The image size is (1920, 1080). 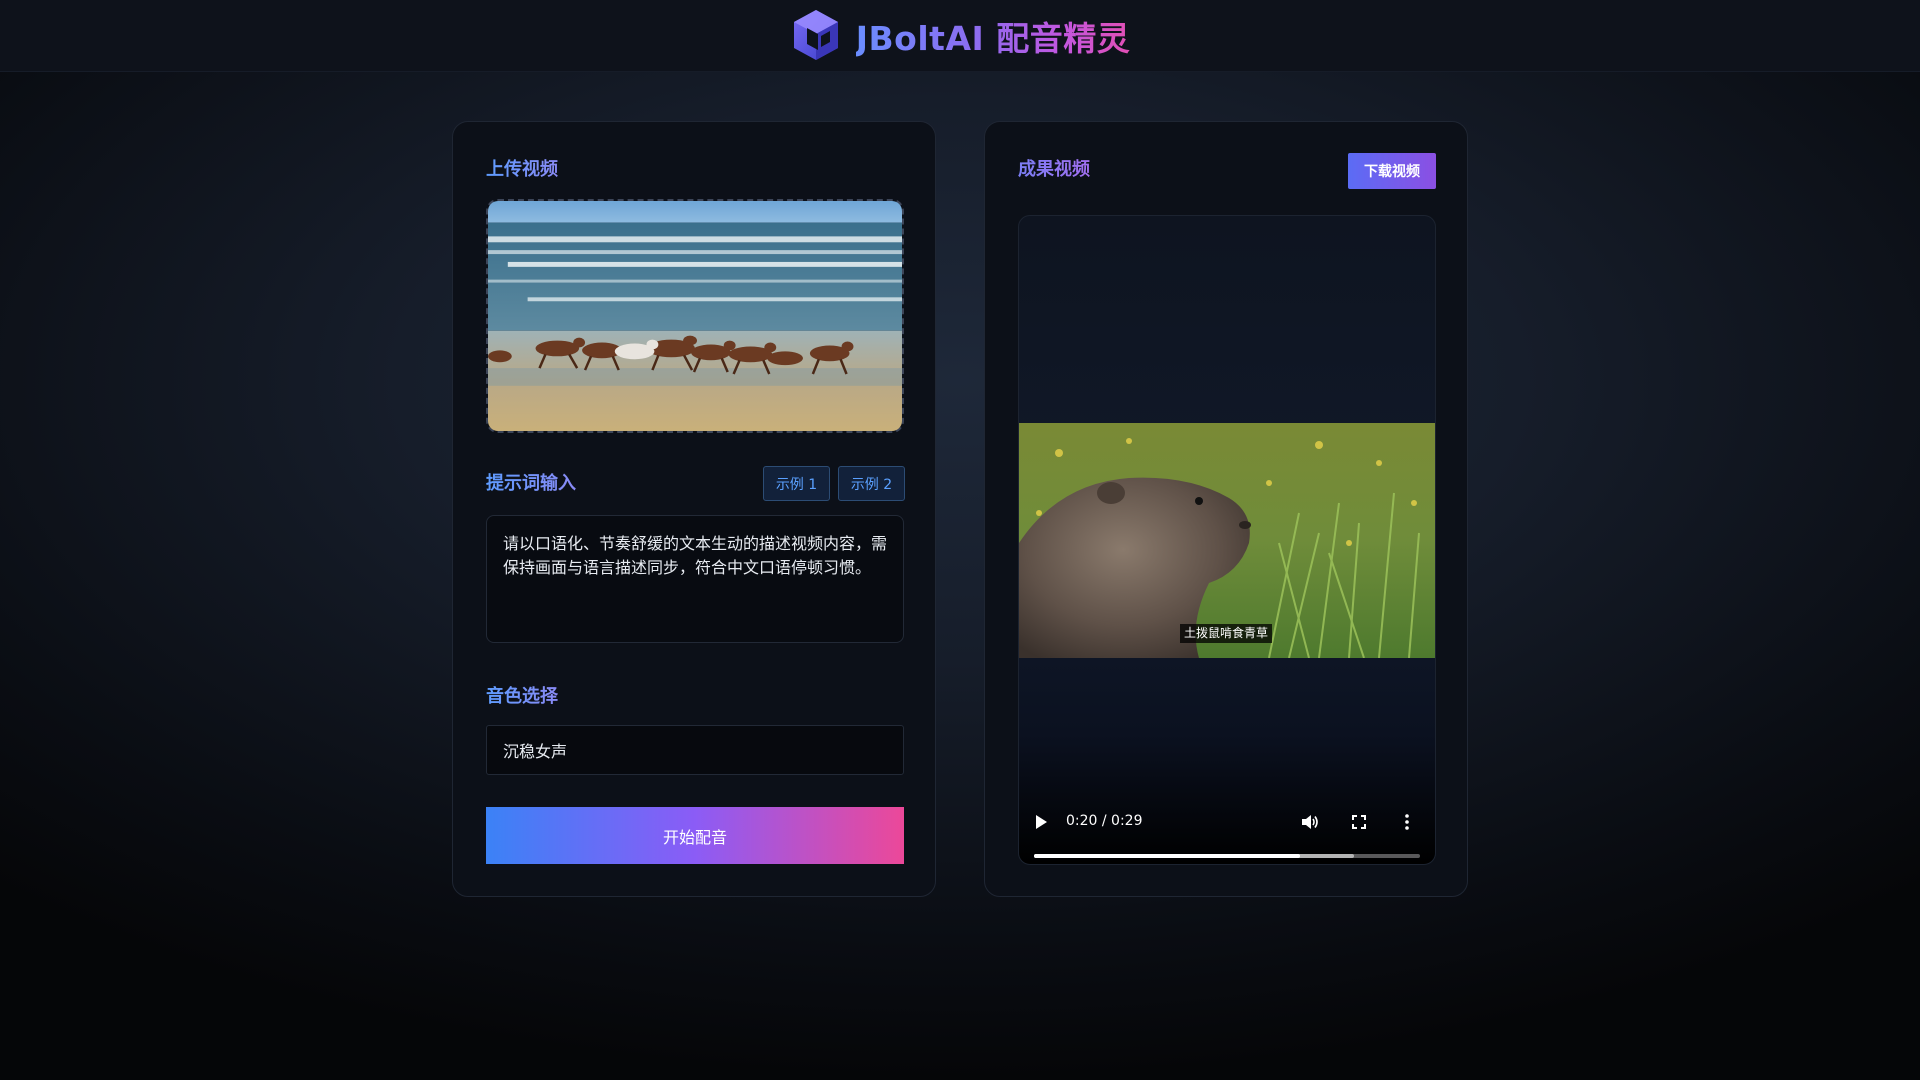 I want to click on progress-bar, so click(x=1227, y=856).